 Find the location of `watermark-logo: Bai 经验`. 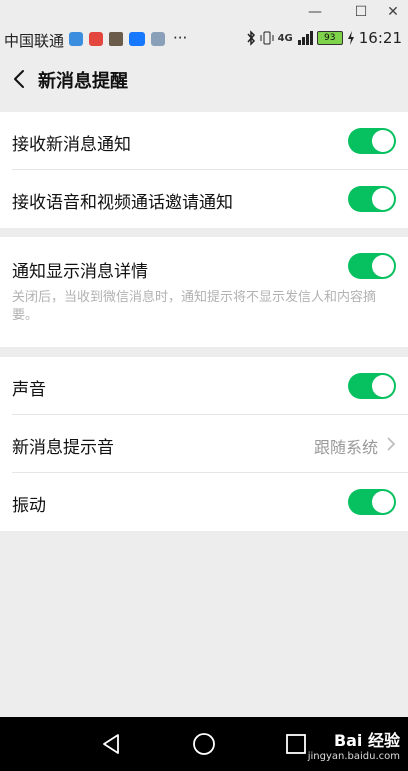

watermark-logo: Bai 经验 is located at coordinates (366, 740).